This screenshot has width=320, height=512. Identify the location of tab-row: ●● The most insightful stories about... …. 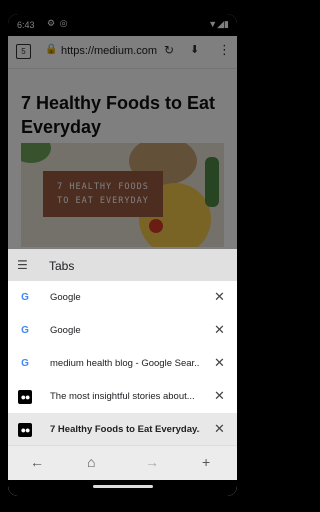
(122, 396).